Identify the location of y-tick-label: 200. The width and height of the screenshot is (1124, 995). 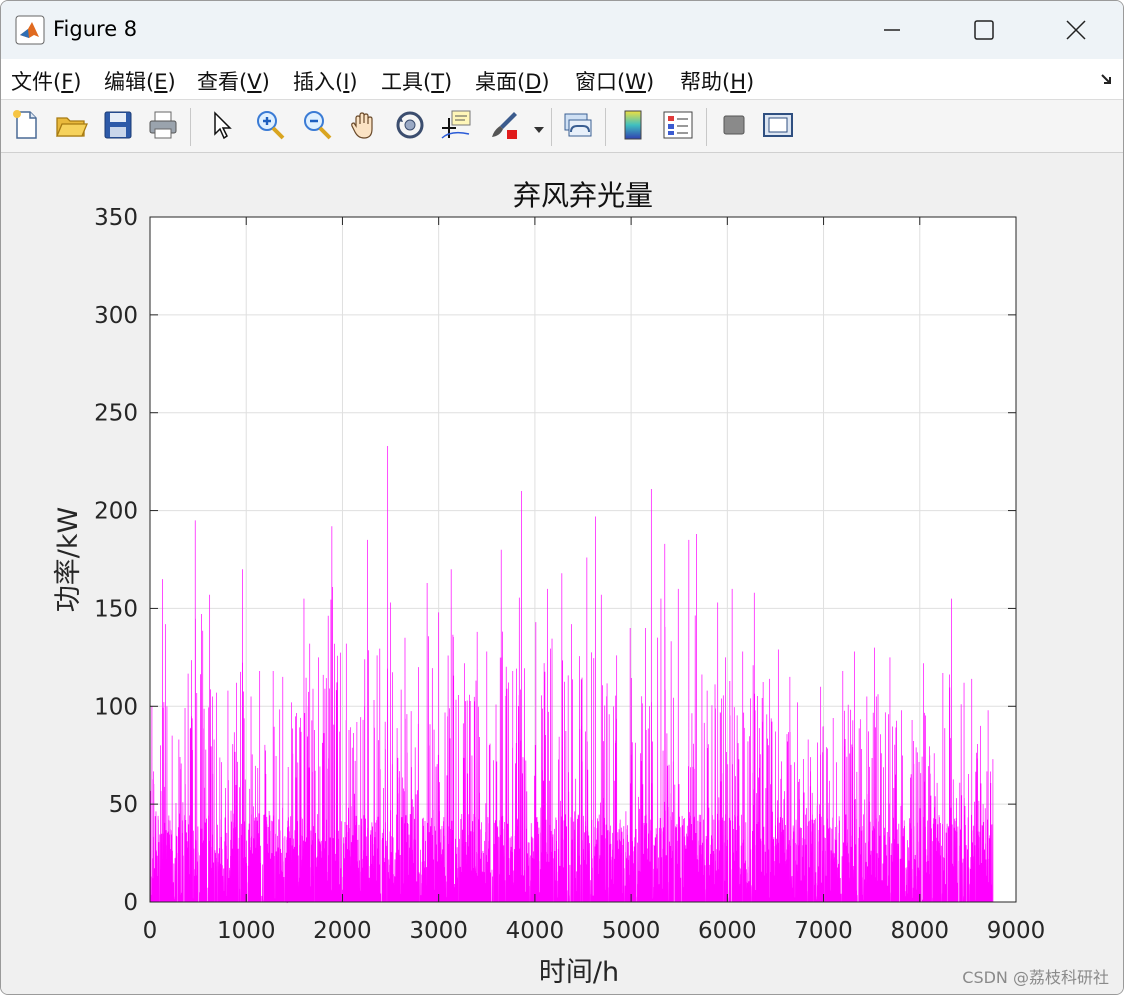
(116, 512).